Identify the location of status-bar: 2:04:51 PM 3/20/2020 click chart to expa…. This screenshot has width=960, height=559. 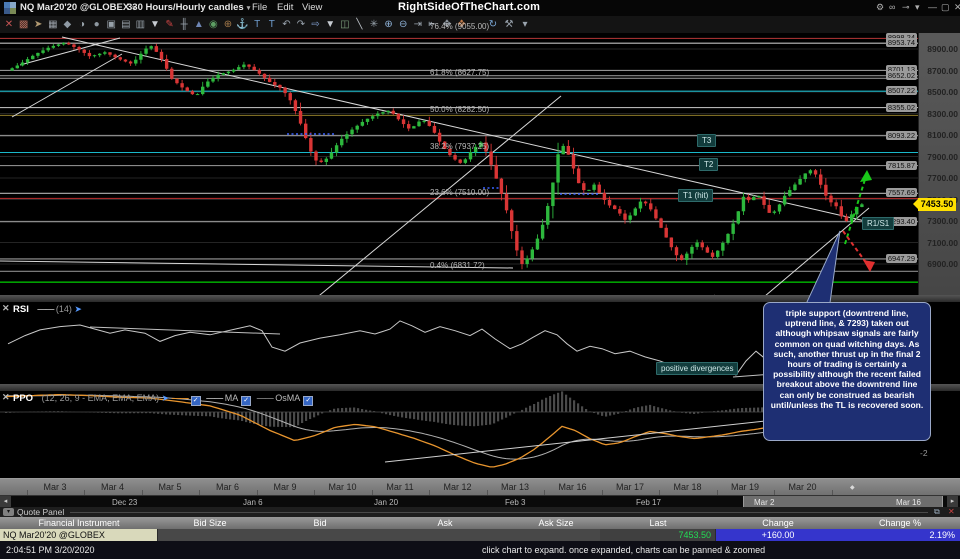
(480, 550).